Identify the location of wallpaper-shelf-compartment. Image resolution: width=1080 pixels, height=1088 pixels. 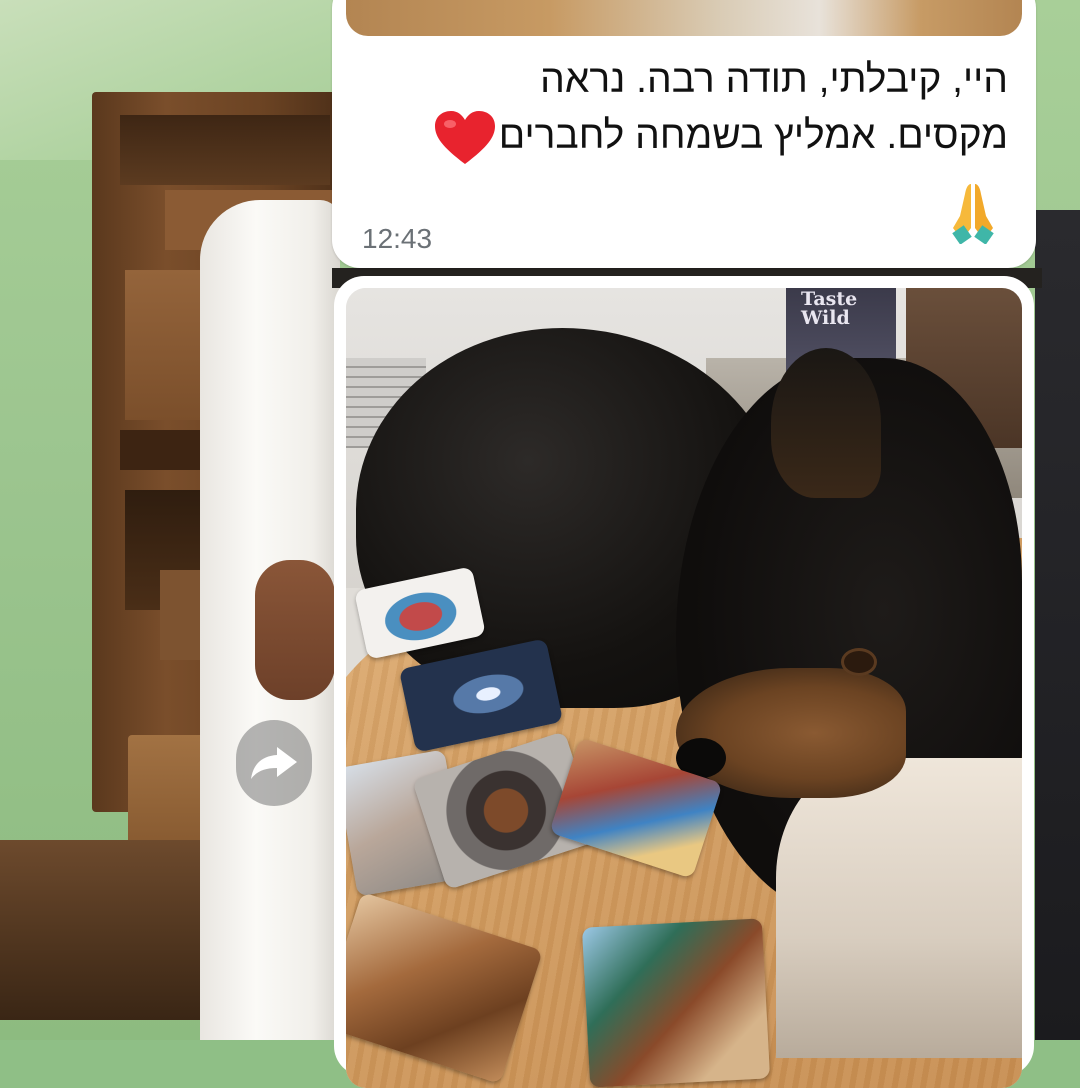
(225, 150).